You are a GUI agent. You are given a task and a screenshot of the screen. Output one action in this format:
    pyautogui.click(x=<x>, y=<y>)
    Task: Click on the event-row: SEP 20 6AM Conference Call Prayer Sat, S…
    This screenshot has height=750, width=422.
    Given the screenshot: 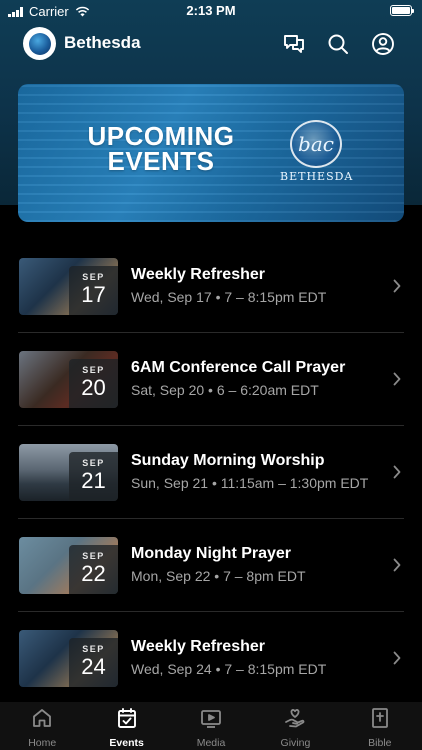 What is the action you would take?
    pyautogui.click(x=211, y=379)
    